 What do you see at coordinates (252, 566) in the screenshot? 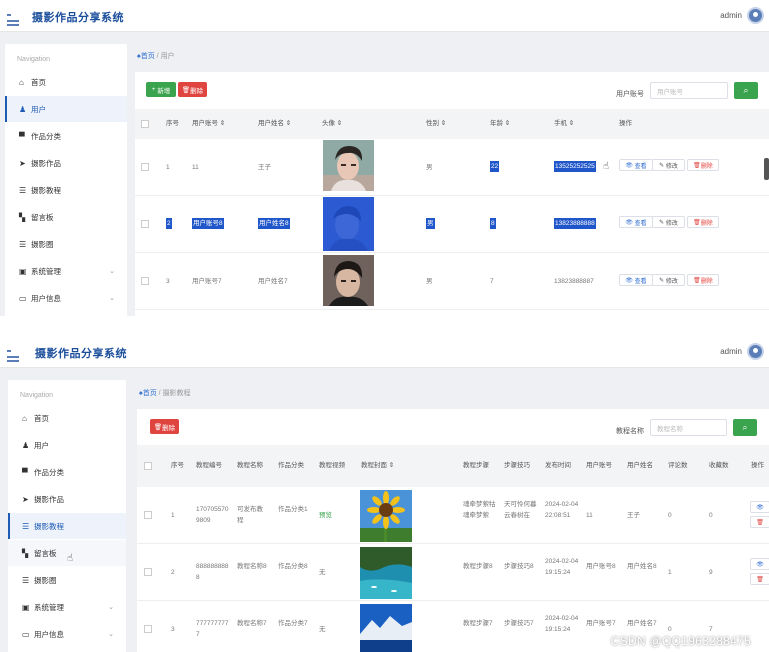
I see `cell-title: 教程名称8` at bounding box center [252, 566].